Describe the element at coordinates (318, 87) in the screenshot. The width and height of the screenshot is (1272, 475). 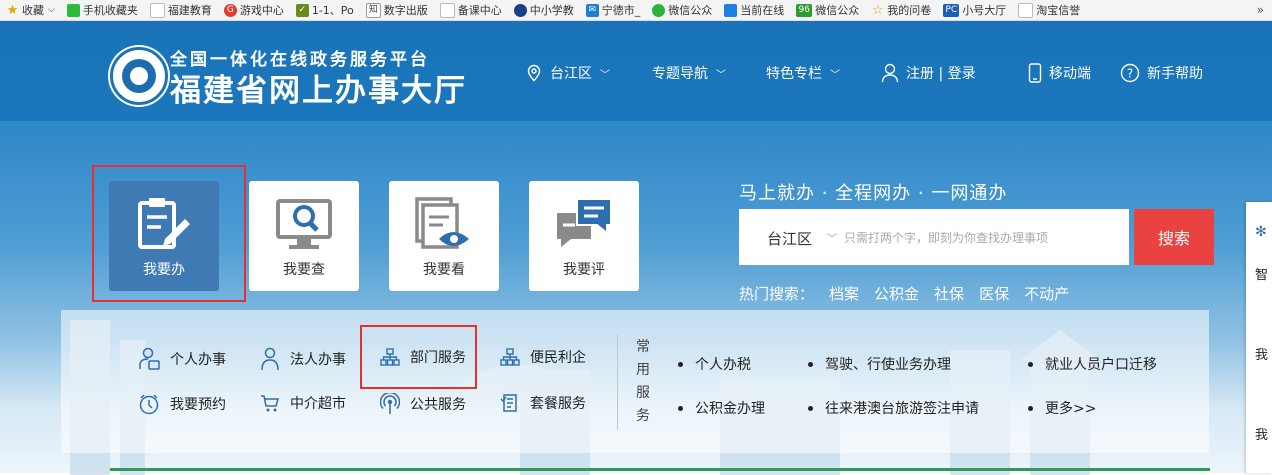
I see `site-title: 福建省网上办事大厅` at that location.